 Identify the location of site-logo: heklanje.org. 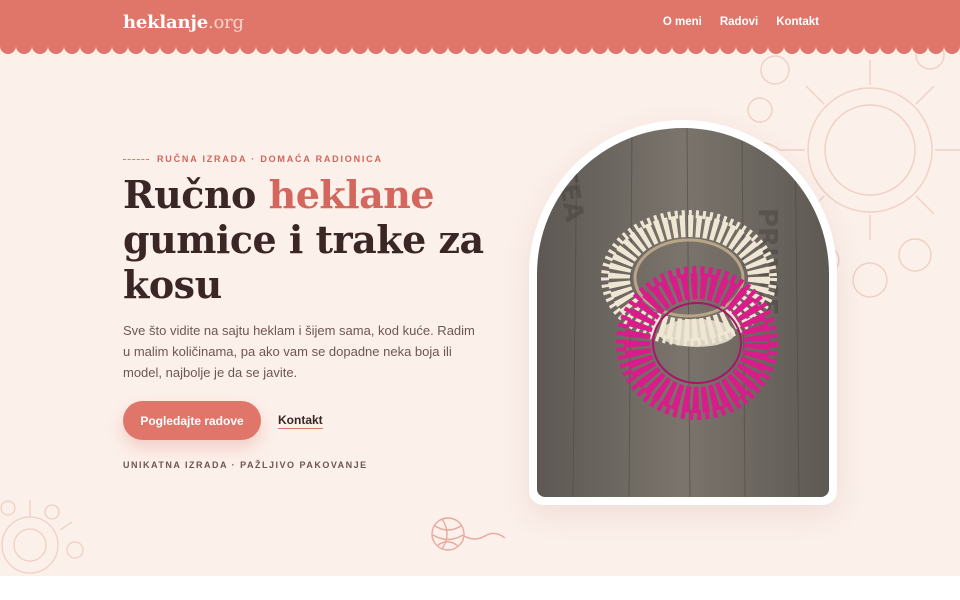
(183, 22).